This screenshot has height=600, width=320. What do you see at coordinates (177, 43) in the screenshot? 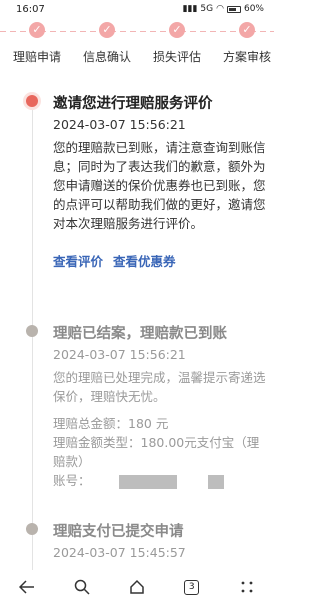
I see `step-loss-assessment: ✓ 损失评估` at bounding box center [177, 43].